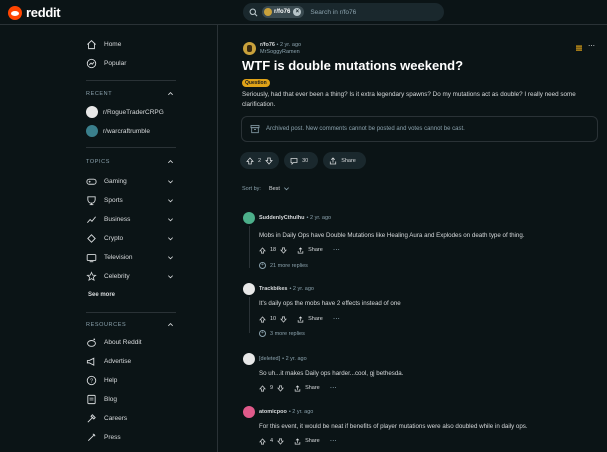 The height and width of the screenshot is (452, 607). Describe the element at coordinates (280, 52) in the screenshot. I see `post-author-link: MrSoggyRamen` at that location.